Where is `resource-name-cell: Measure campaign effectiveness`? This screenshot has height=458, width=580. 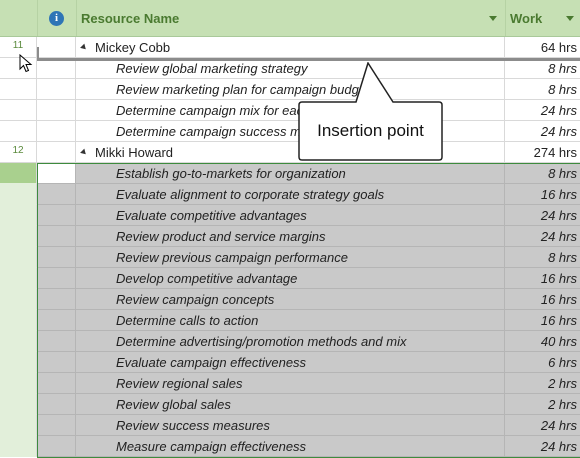 resource-name-cell: Measure campaign effectiveness is located at coordinates (290, 446).